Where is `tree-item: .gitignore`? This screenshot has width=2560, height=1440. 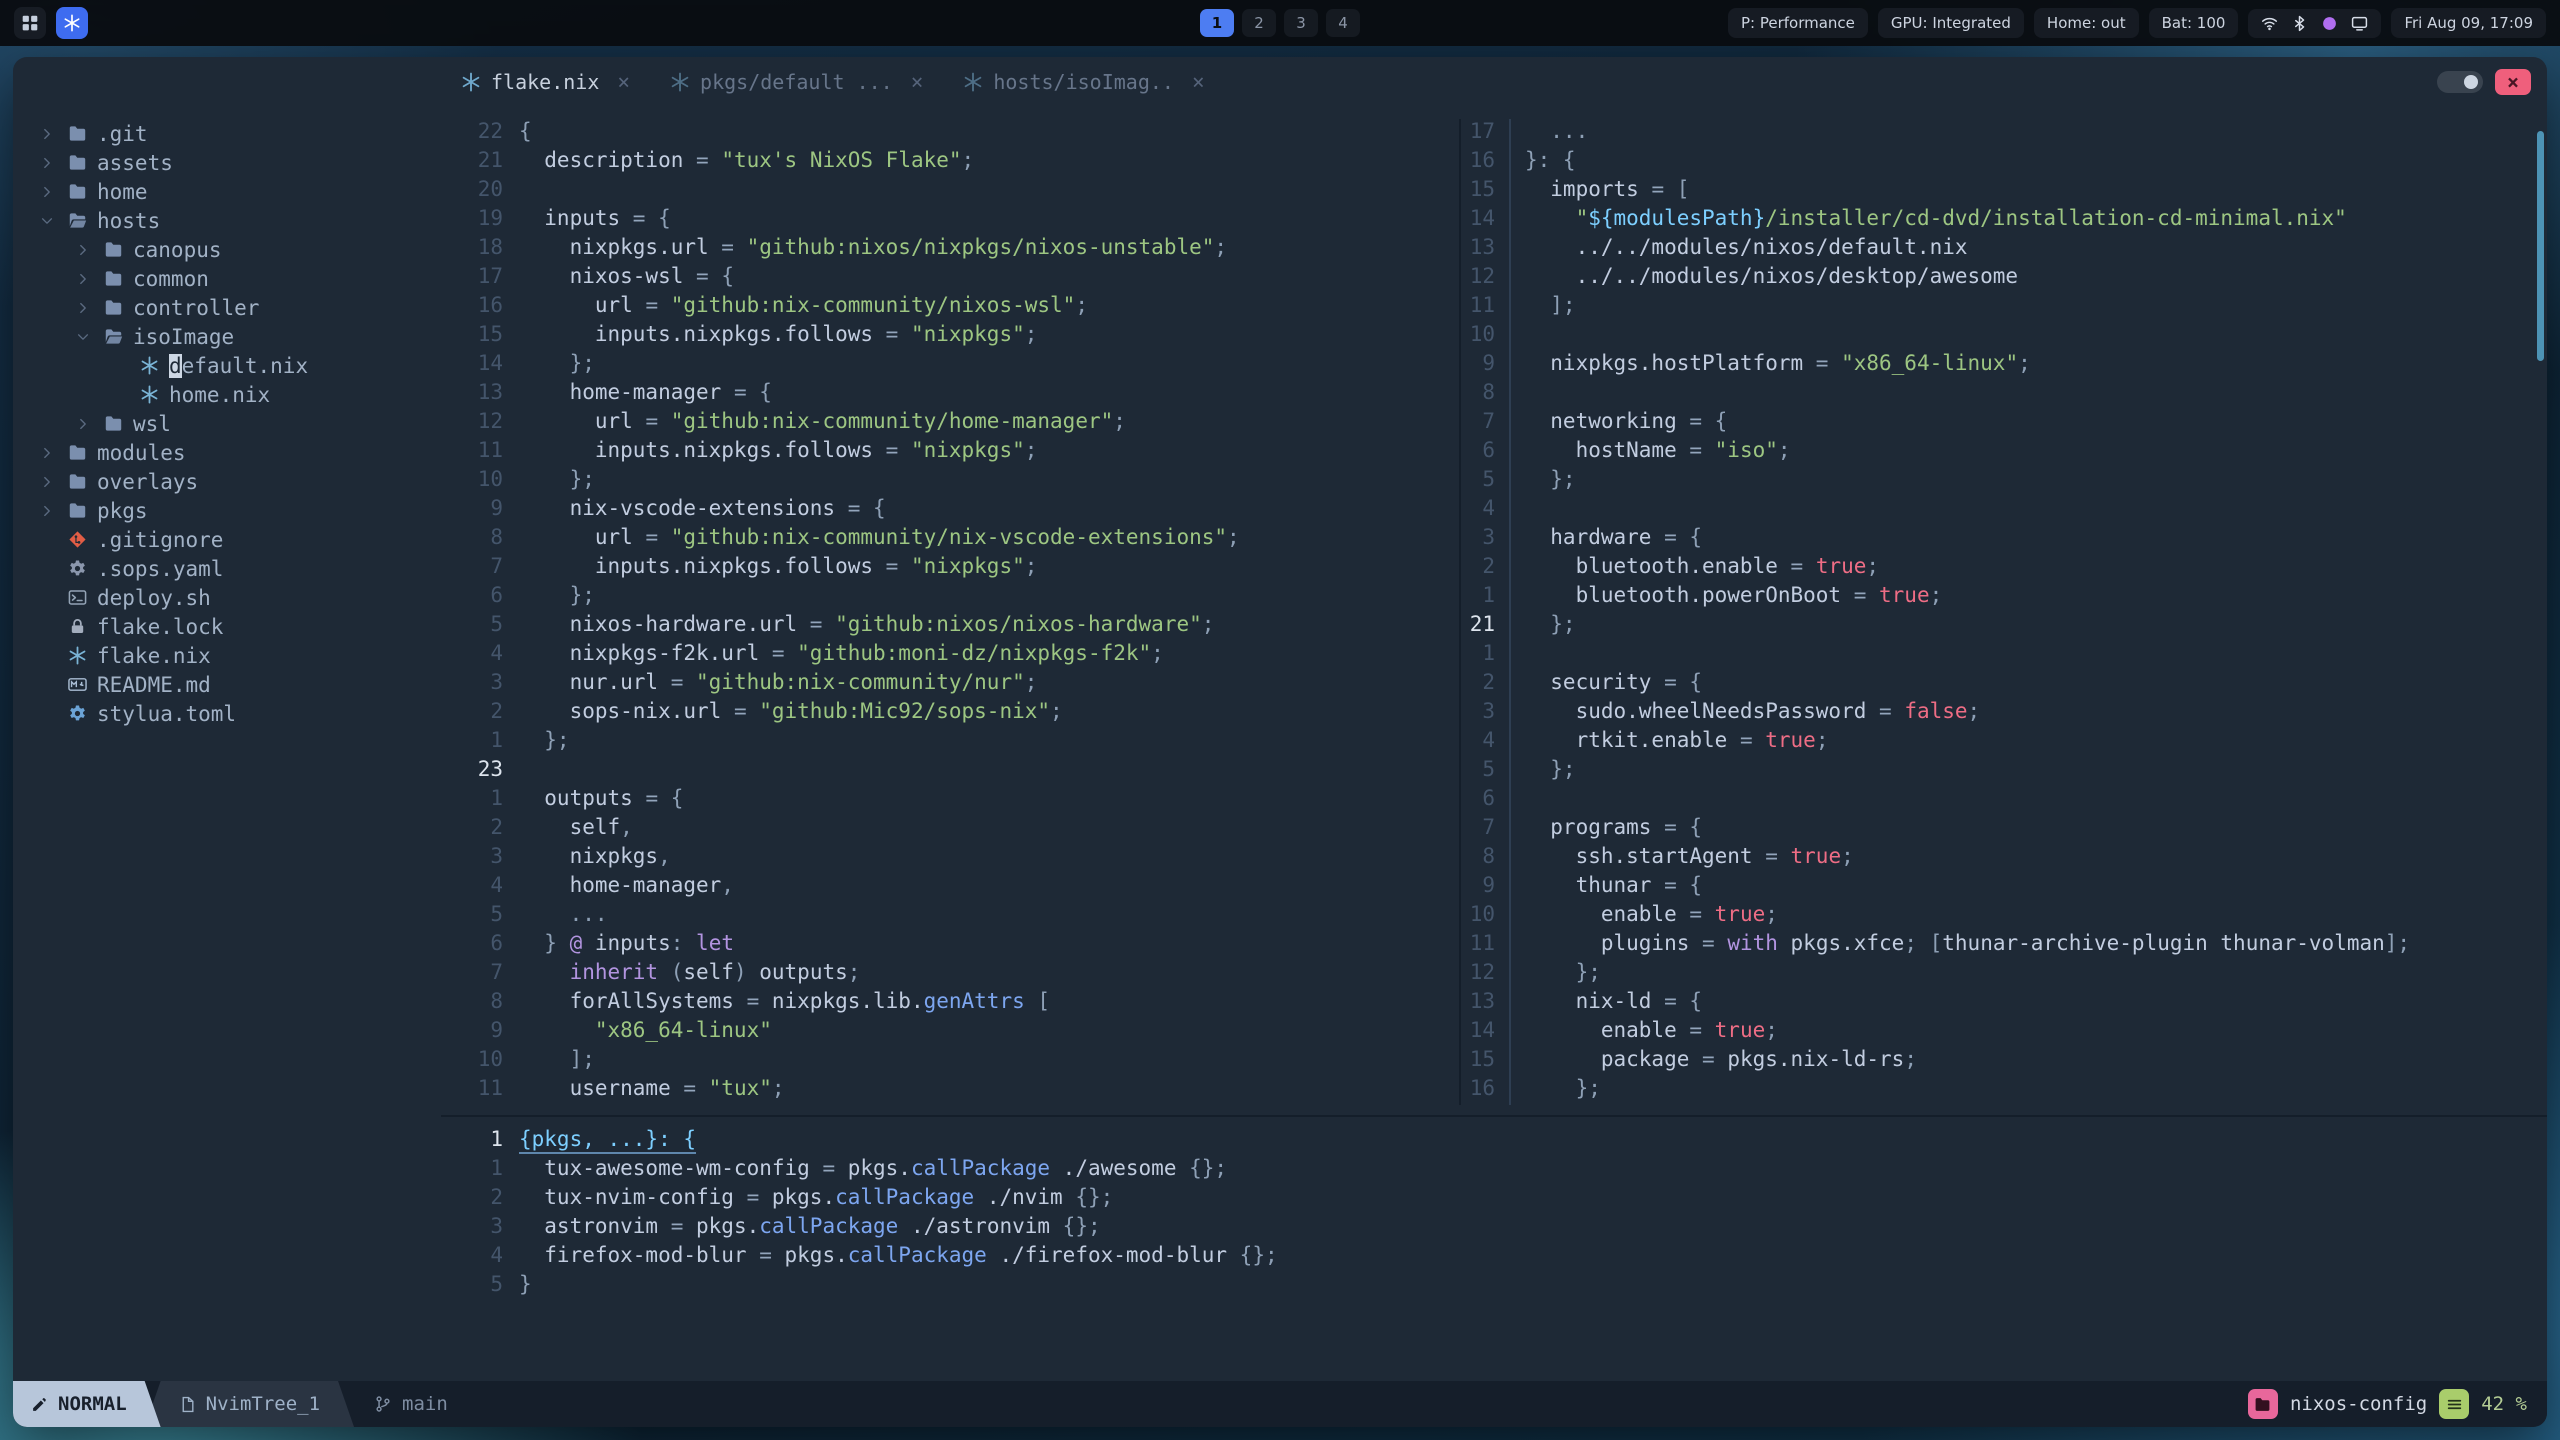 tree-item: .gitignore is located at coordinates (227, 539).